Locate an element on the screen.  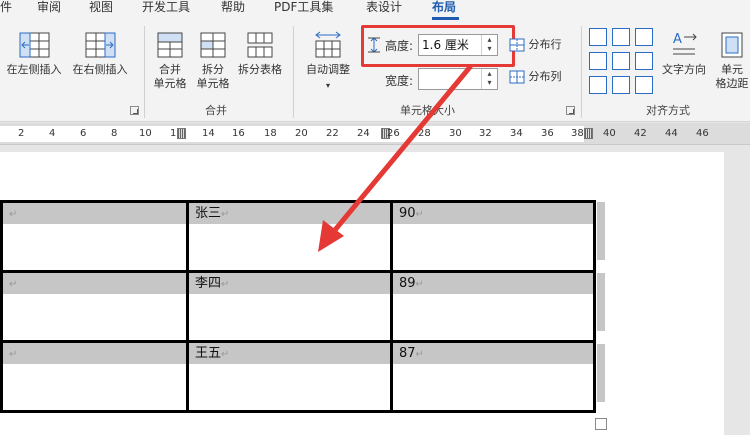
annotation-arrow is located at coordinates (395, 158).